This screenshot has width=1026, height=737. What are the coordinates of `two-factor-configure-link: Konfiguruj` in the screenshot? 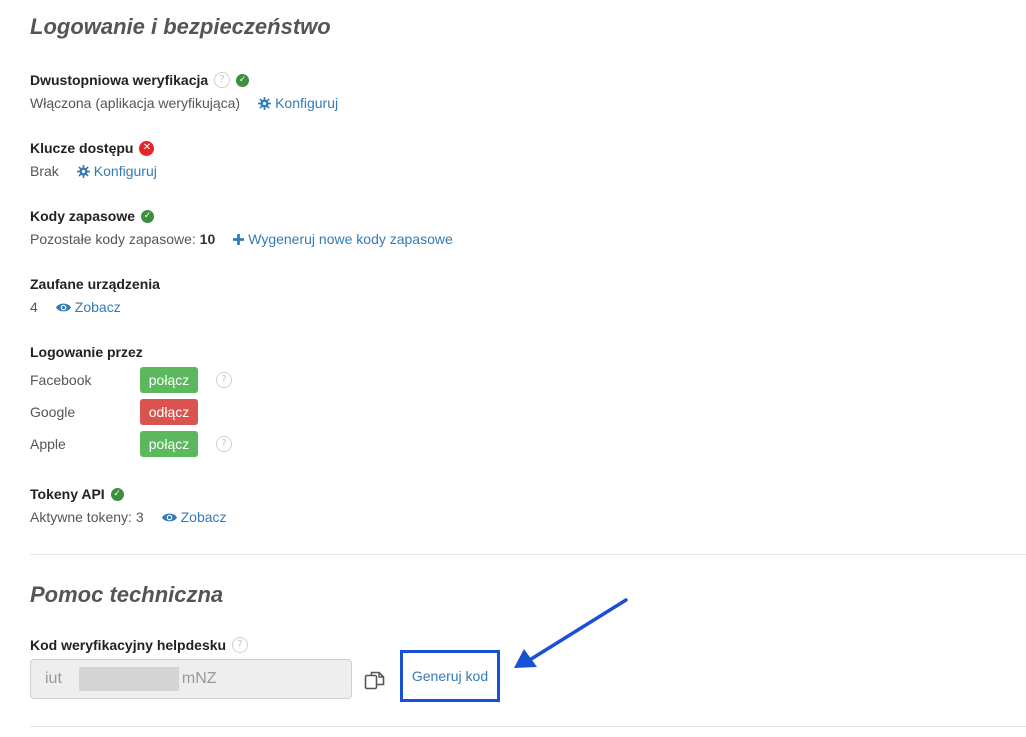 It's located at (298, 103).